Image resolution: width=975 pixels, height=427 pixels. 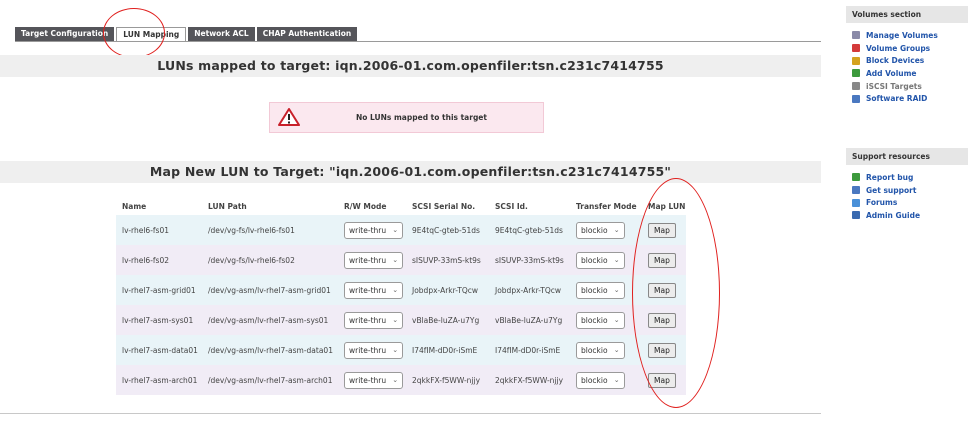 What do you see at coordinates (898, 48) in the screenshot?
I see `link-label: Volume Groups` at bounding box center [898, 48].